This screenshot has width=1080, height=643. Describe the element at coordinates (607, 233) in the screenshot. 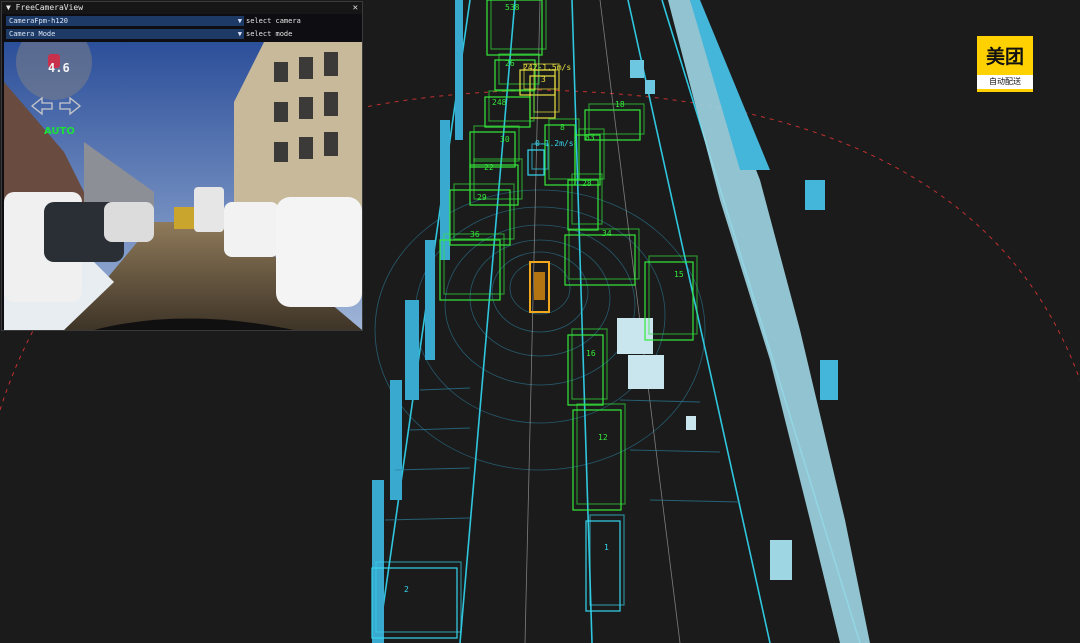

I see `track-label: 34` at that location.